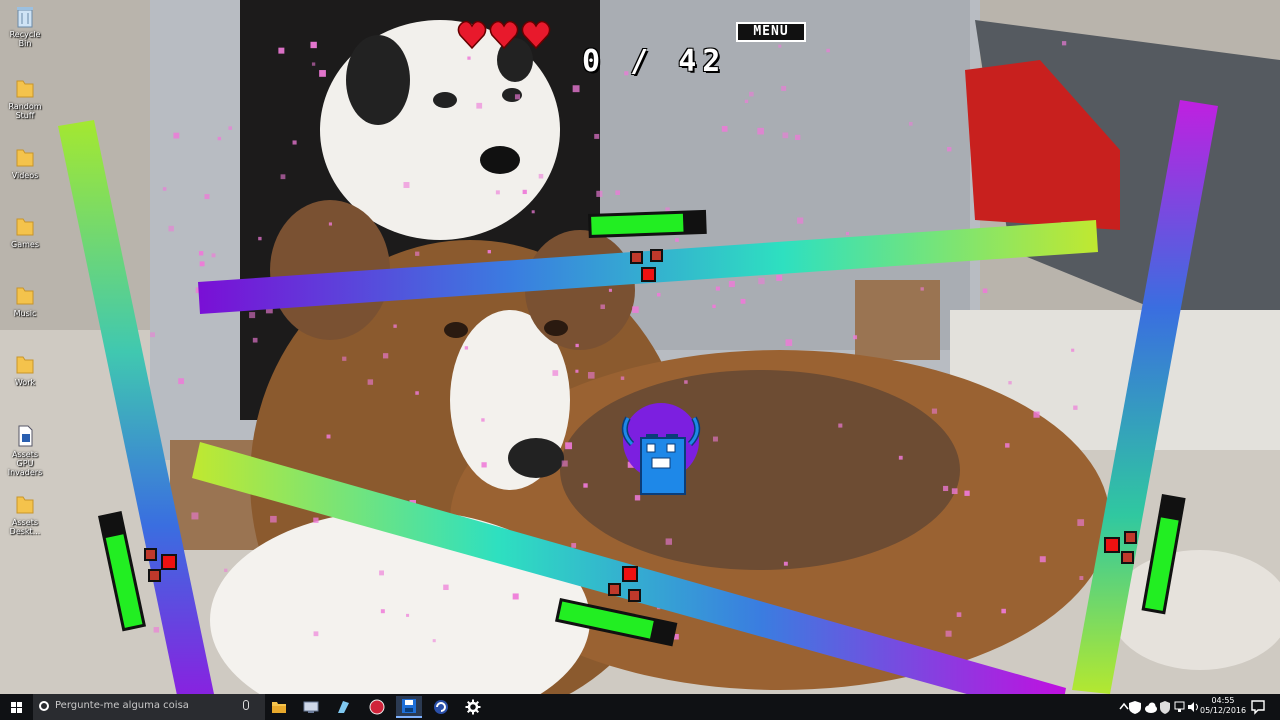 The height and width of the screenshot is (724, 1280). I want to click on network-icon, so click(1179, 706).